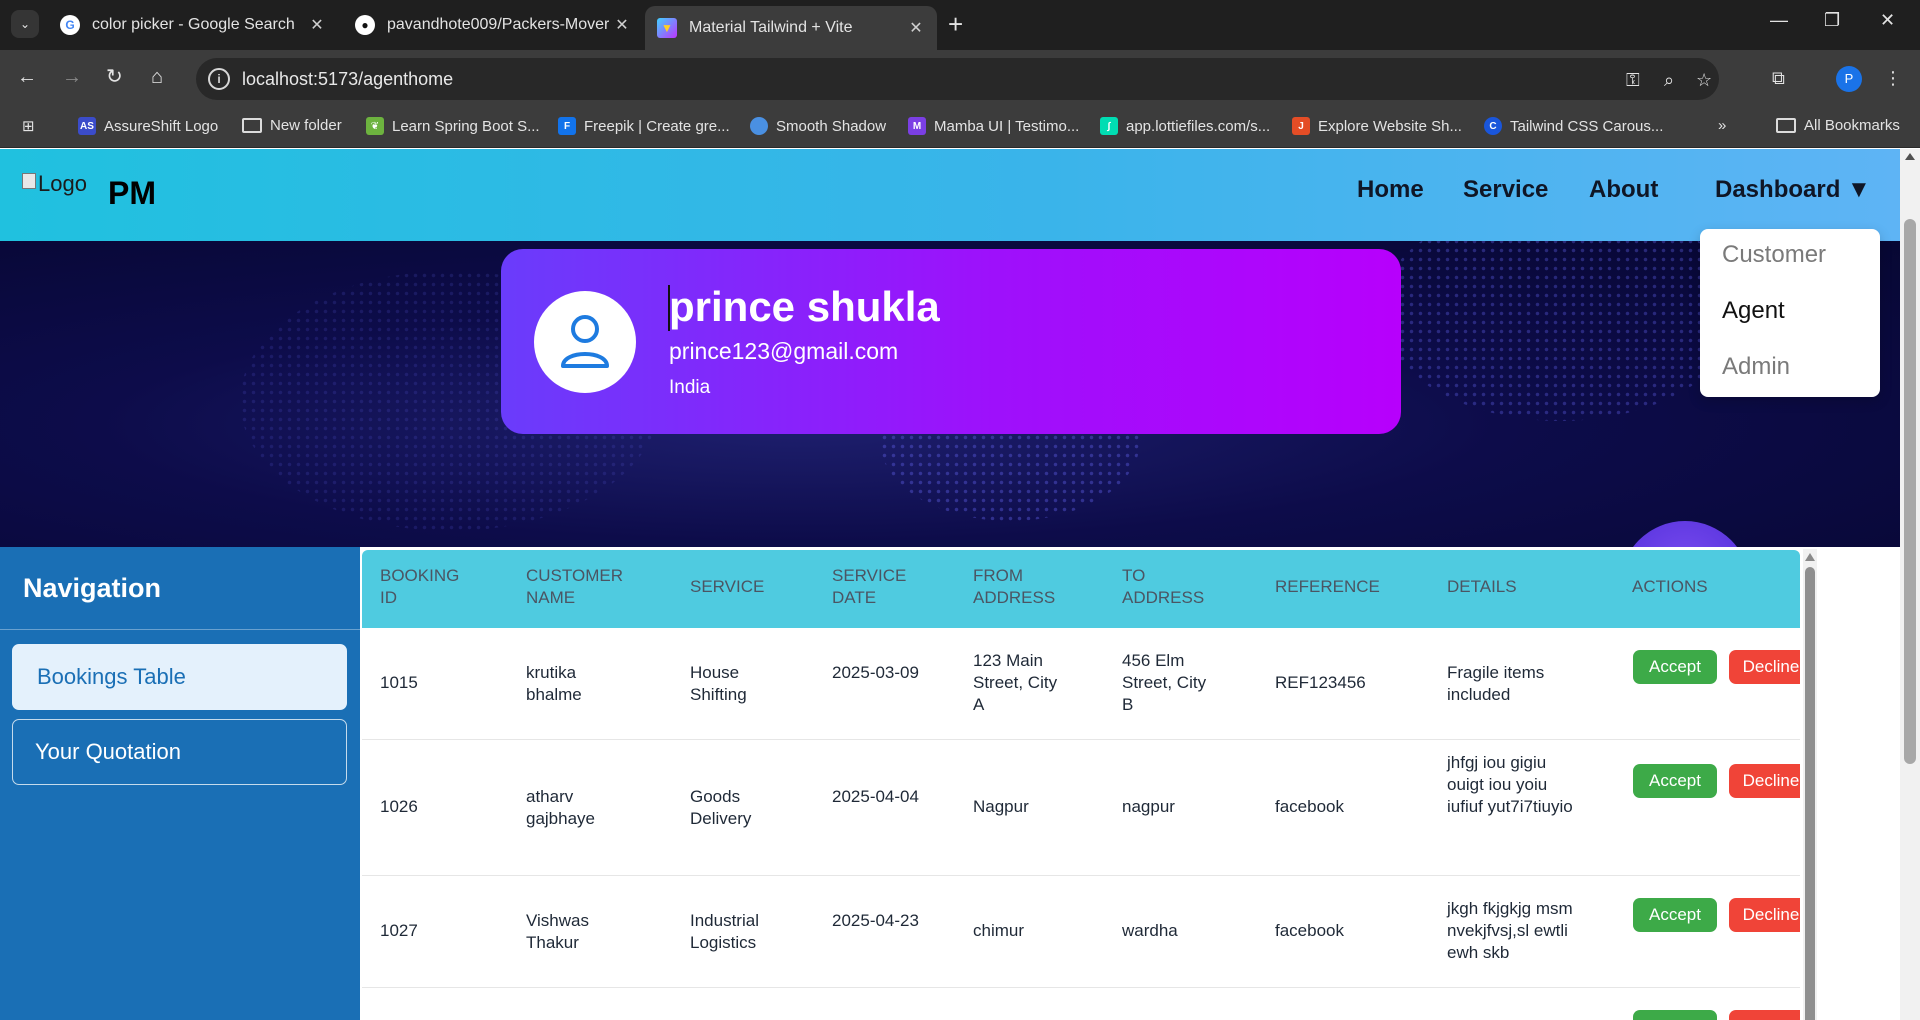 The width and height of the screenshot is (1920, 1020). Describe the element at coordinates (179, 677) in the screenshot. I see `sidebar-item-bookings-table: Bookings Table` at that location.